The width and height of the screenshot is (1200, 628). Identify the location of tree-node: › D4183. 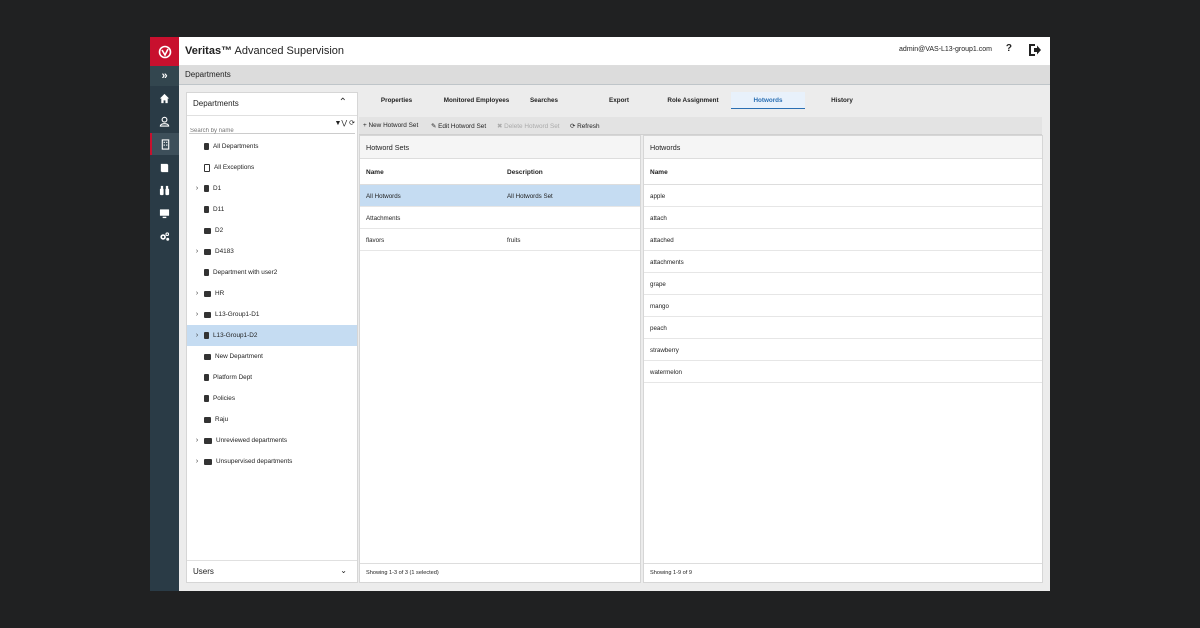
(272, 251).